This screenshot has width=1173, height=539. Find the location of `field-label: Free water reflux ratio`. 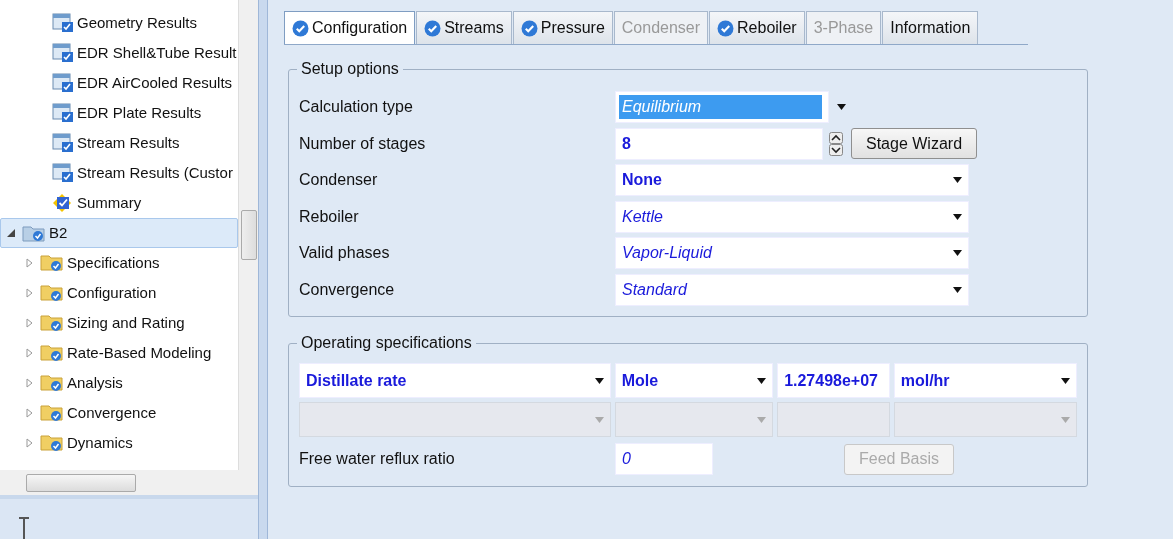

field-label: Free water reflux ratio is located at coordinates (377, 459).